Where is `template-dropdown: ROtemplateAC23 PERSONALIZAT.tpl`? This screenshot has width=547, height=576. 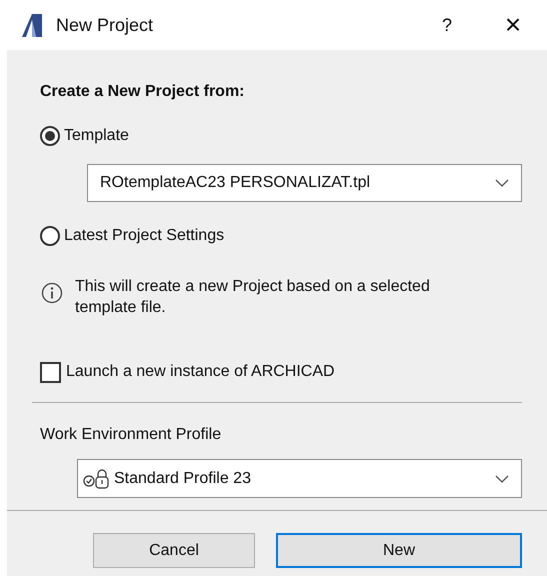 template-dropdown: ROtemplateAC23 PERSONALIZAT.tpl is located at coordinates (304, 183).